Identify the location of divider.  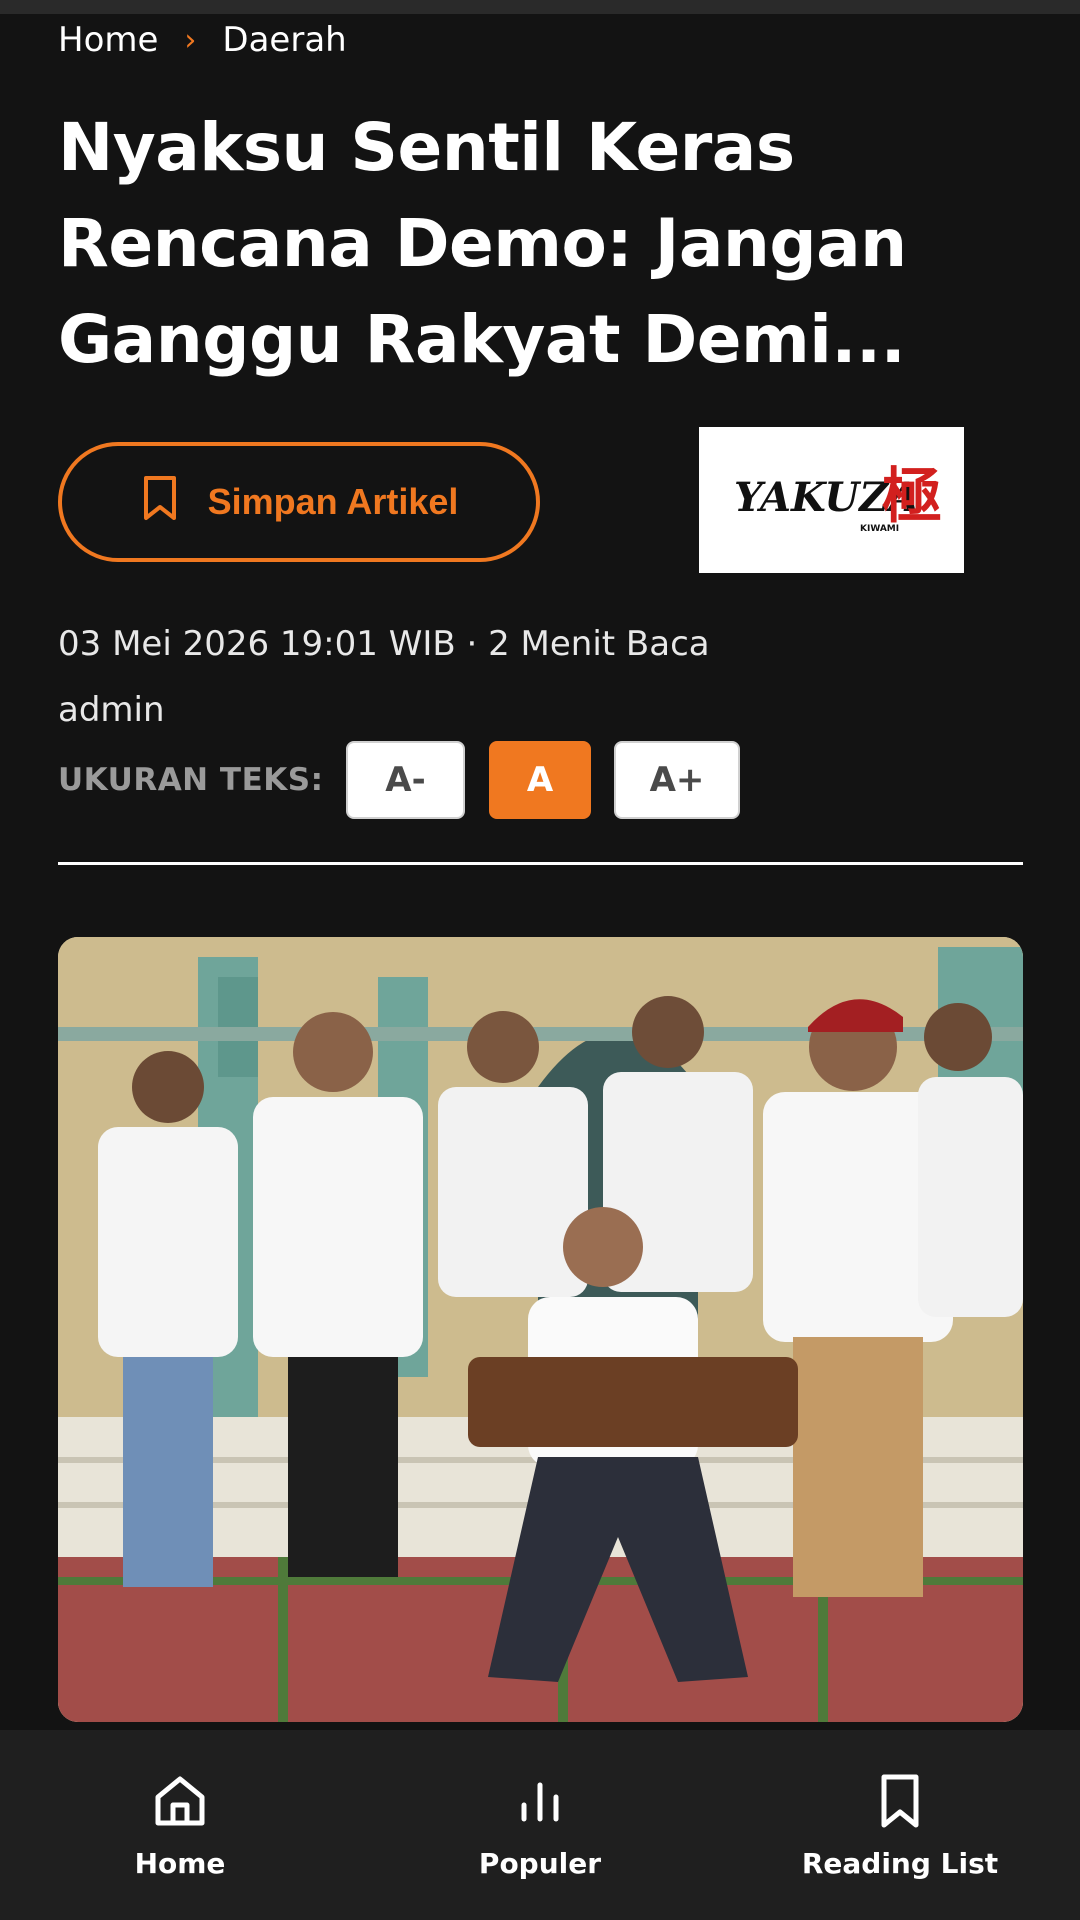
(540, 863).